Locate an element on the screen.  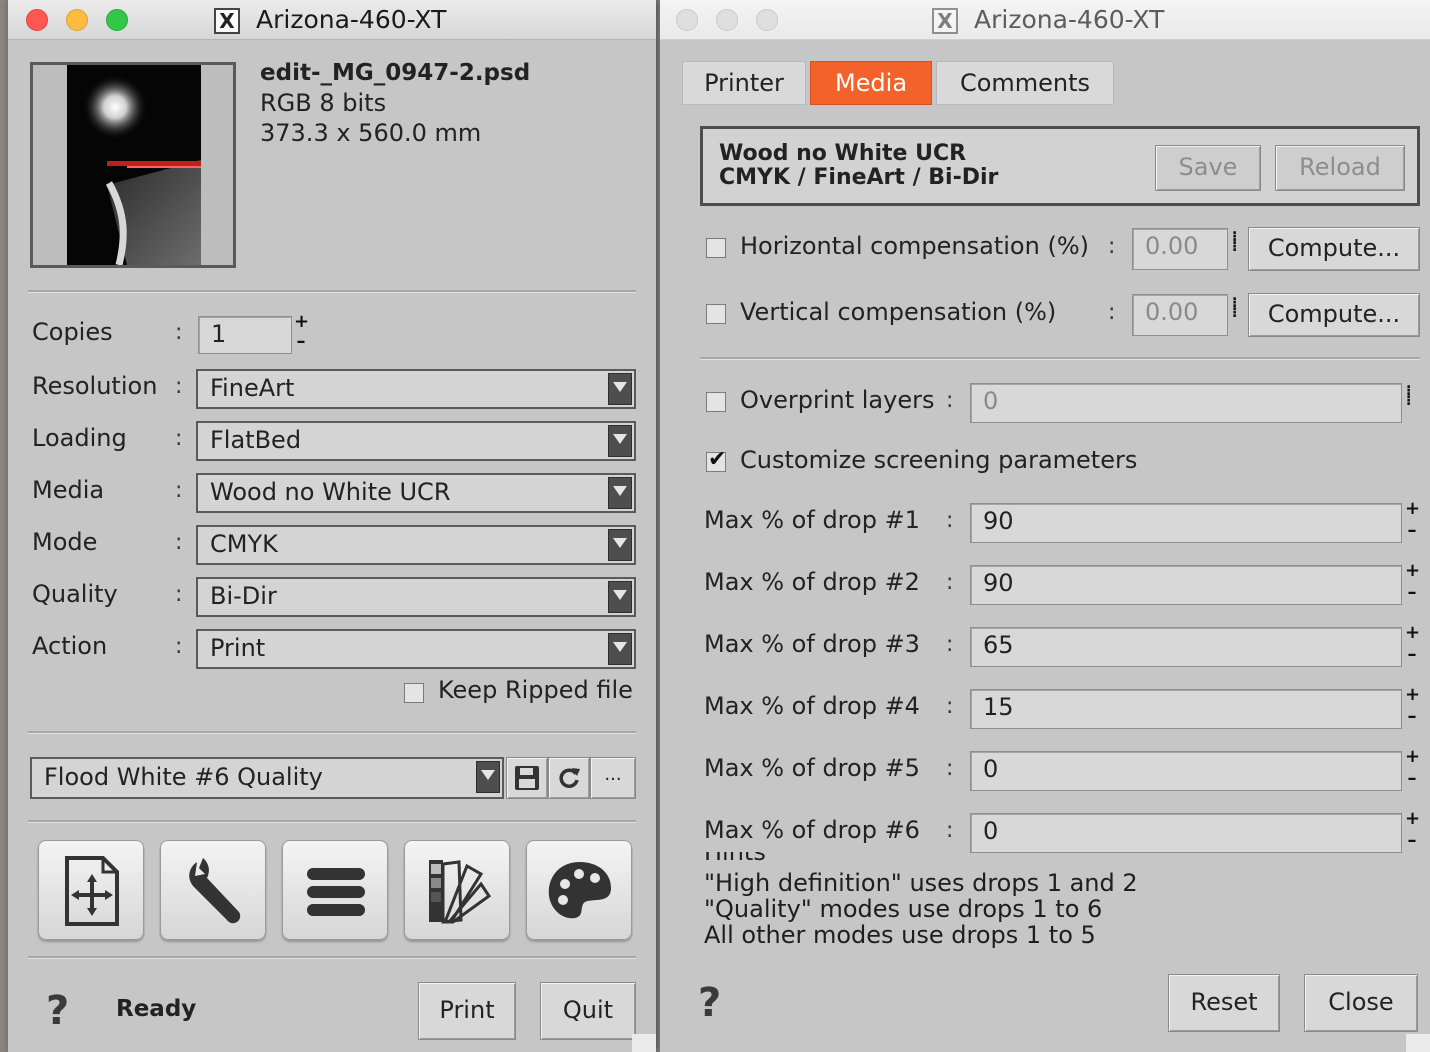
palette-icon is located at coordinates (579, 890).